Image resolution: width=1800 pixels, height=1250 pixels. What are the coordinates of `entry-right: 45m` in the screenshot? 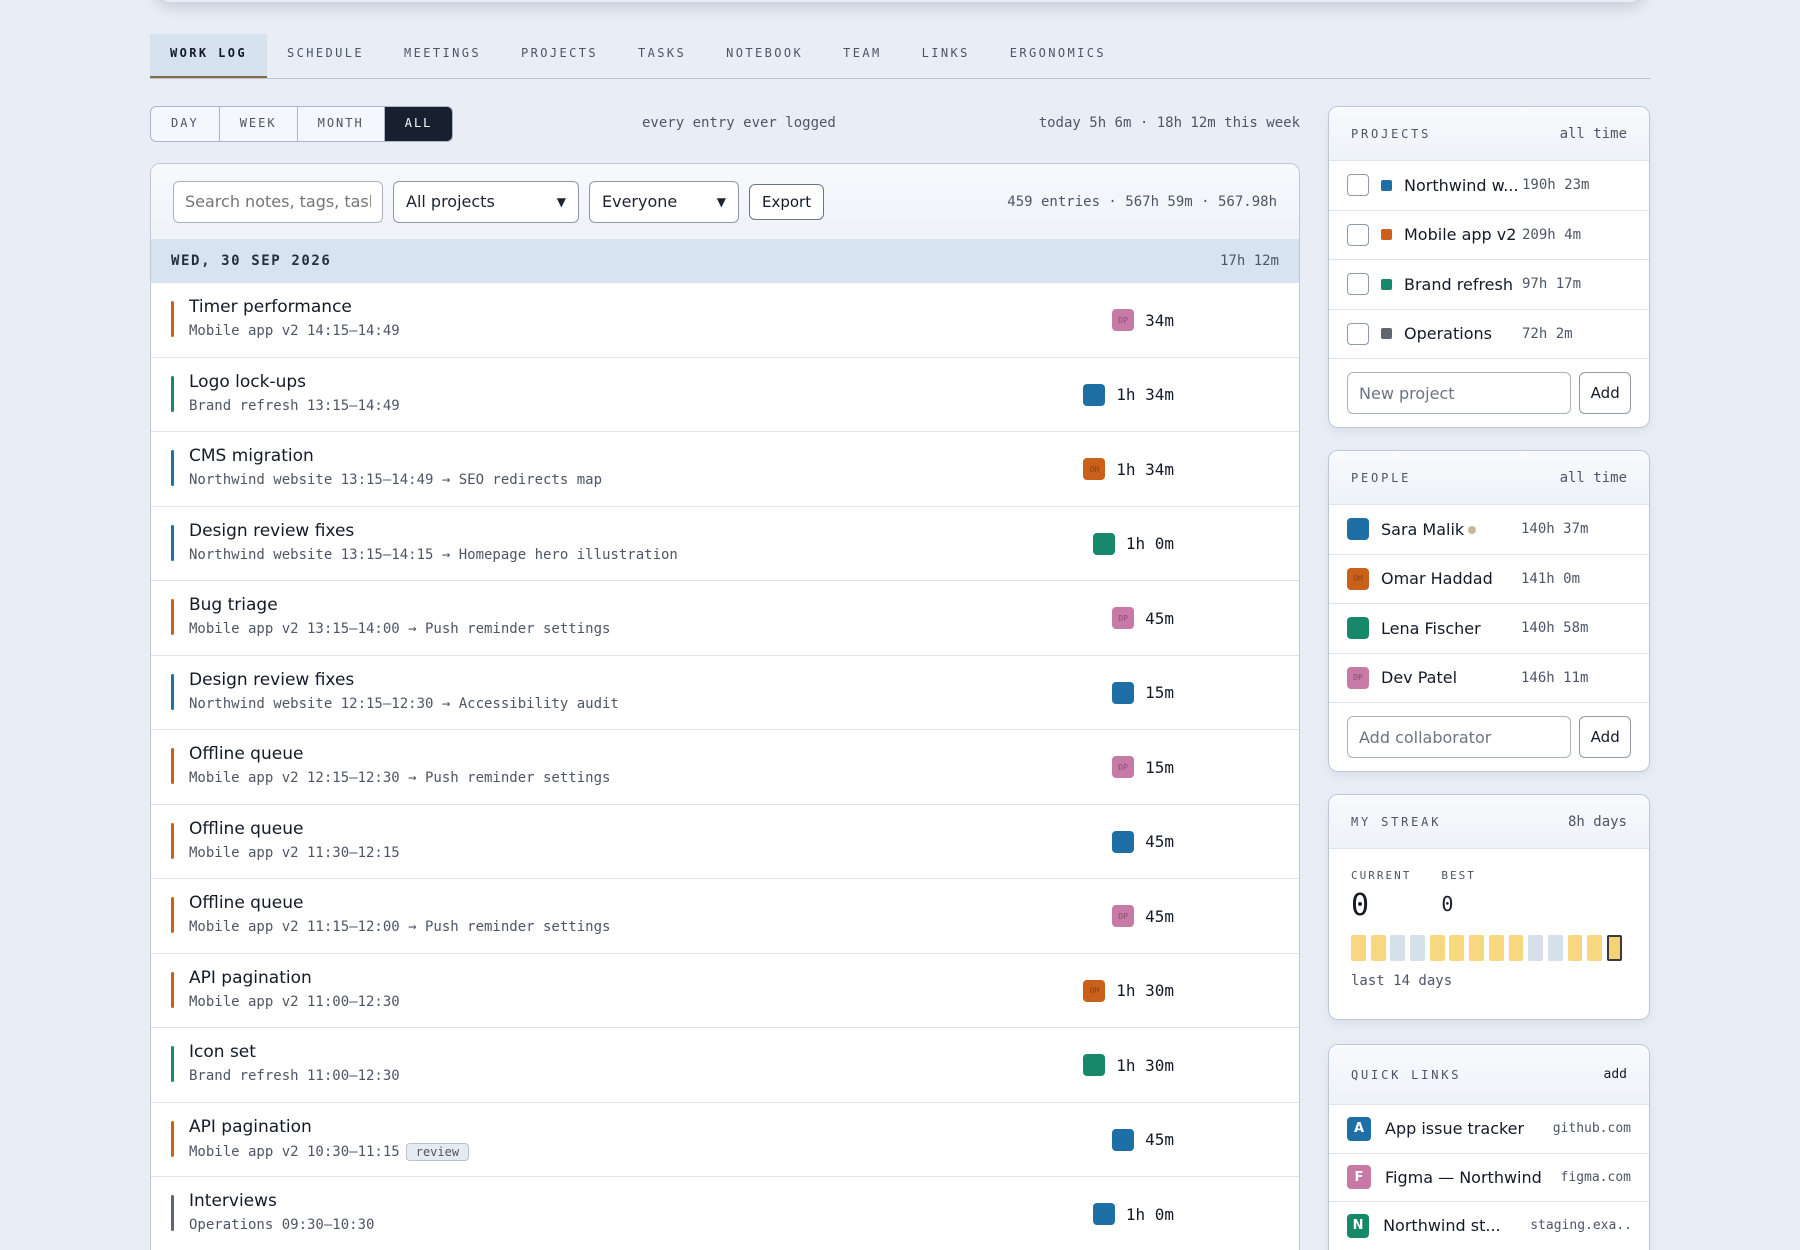 It's located at (1143, 841).